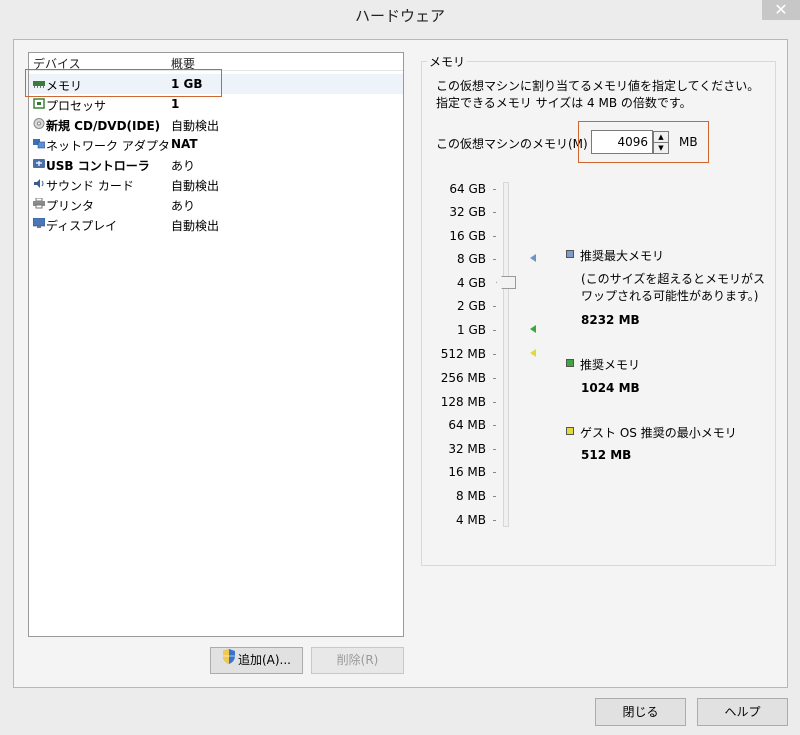  I want to click on scale-label: 512 MB, so click(463, 354).